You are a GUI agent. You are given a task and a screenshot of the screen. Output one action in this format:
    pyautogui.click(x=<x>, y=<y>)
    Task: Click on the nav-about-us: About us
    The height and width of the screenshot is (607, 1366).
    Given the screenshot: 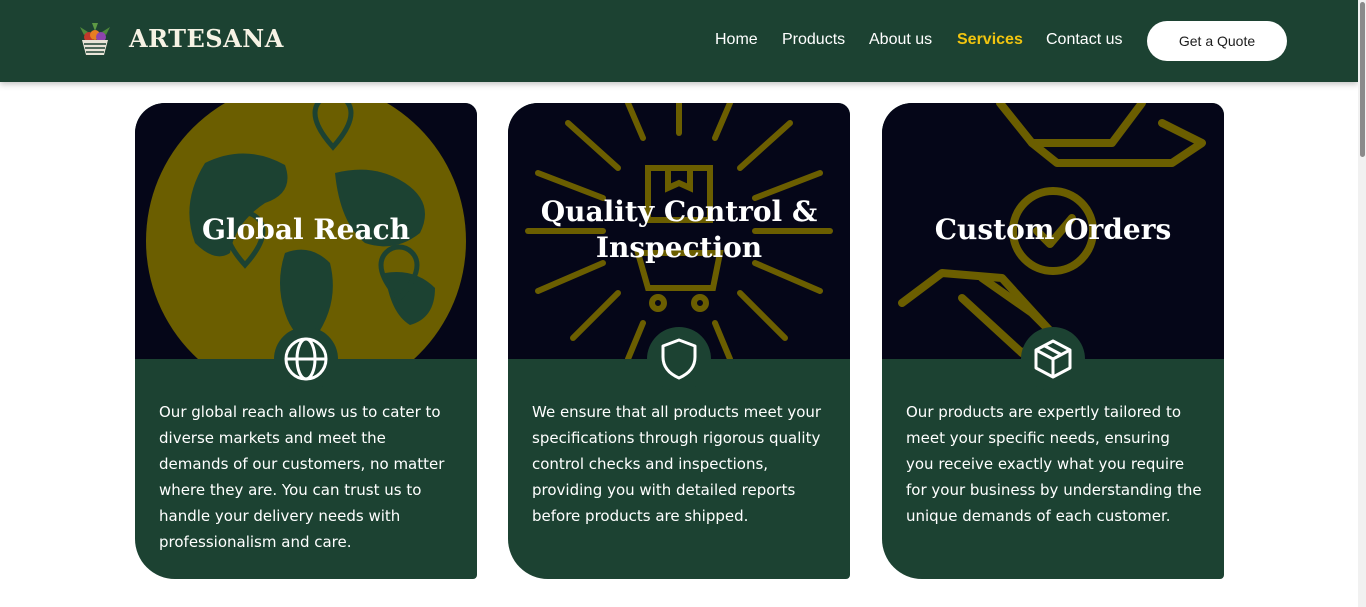 What is the action you would take?
    pyautogui.click(x=900, y=40)
    